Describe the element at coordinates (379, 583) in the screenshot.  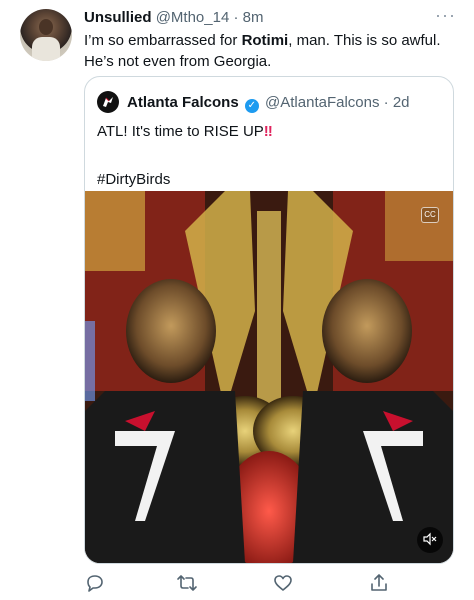
I see `share-icon` at that location.